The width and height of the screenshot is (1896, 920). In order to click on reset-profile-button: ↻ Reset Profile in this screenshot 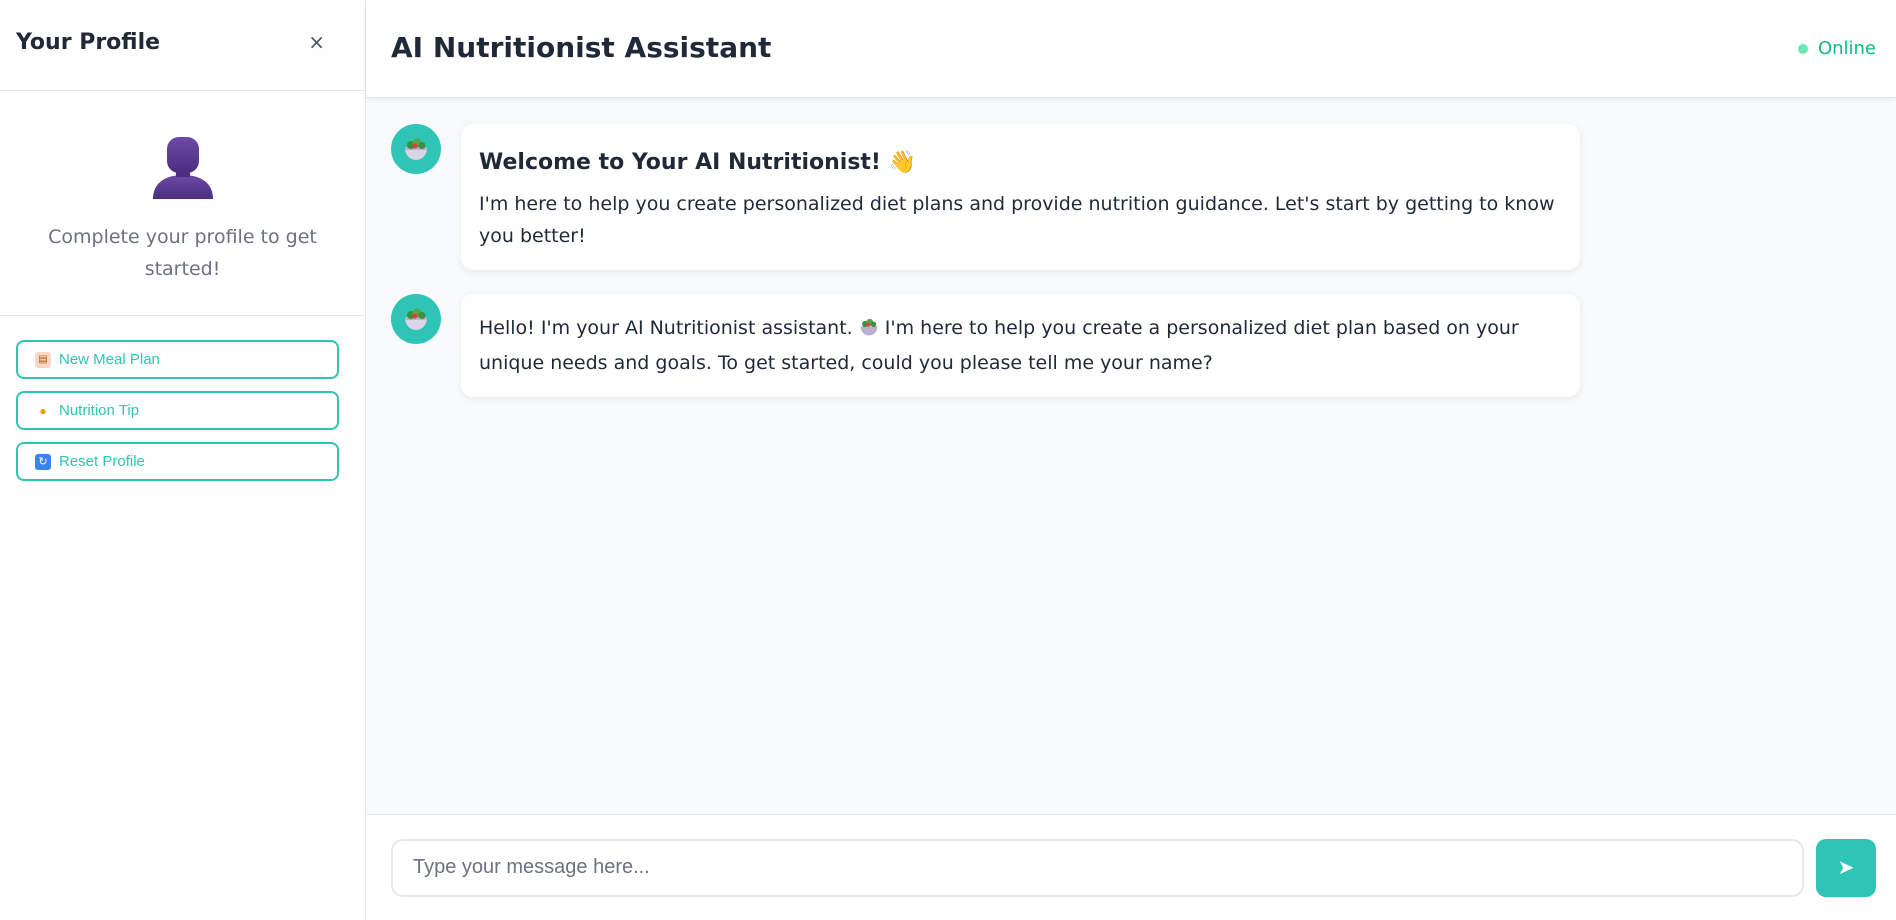, I will do `click(177, 461)`.